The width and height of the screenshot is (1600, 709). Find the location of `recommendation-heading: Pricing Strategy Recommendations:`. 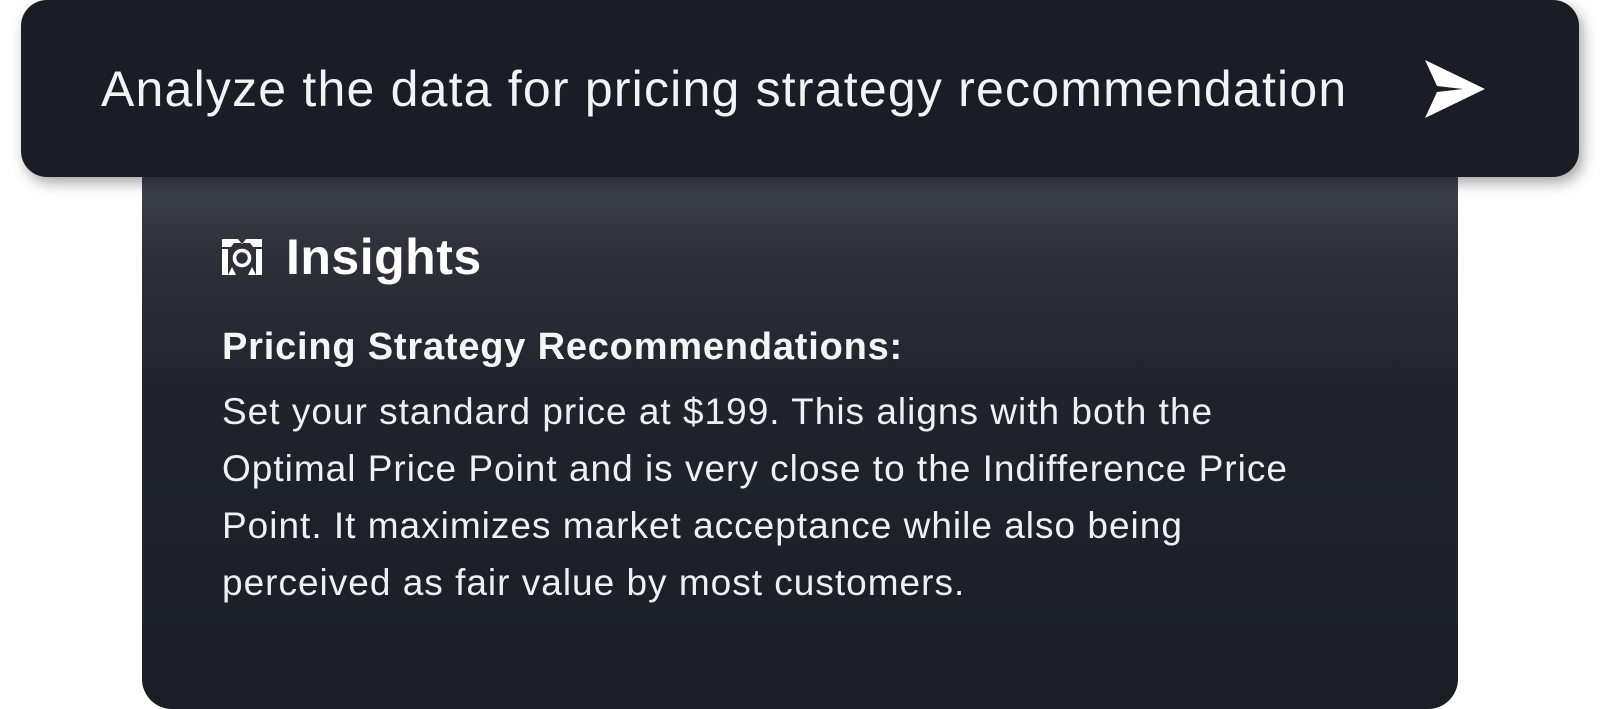

recommendation-heading: Pricing Strategy Recommendations: is located at coordinates (562, 347).